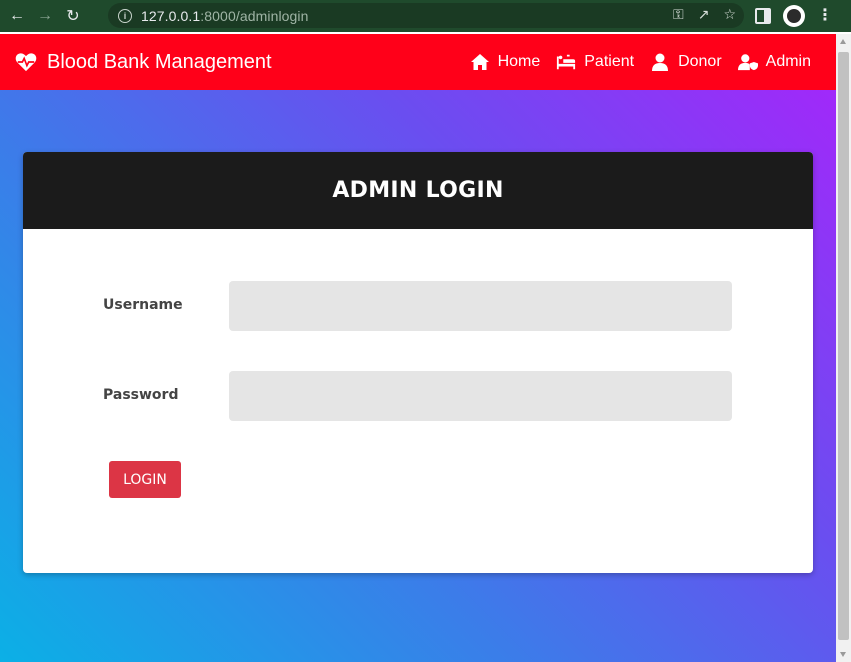 The image size is (851, 662). What do you see at coordinates (747, 62) in the screenshot?
I see `admin-icon` at bounding box center [747, 62].